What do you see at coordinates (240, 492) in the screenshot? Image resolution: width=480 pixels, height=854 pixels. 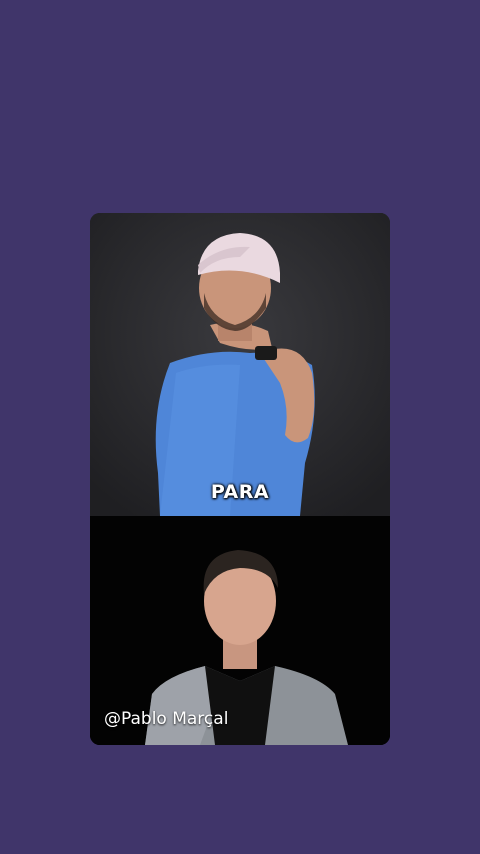 I see `subtitle-caption: PARA` at bounding box center [240, 492].